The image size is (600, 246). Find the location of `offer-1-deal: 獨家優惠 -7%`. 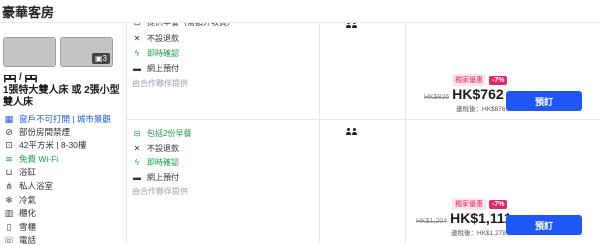

offer-1-deal: 獨家優惠 -7% is located at coordinates (480, 80).